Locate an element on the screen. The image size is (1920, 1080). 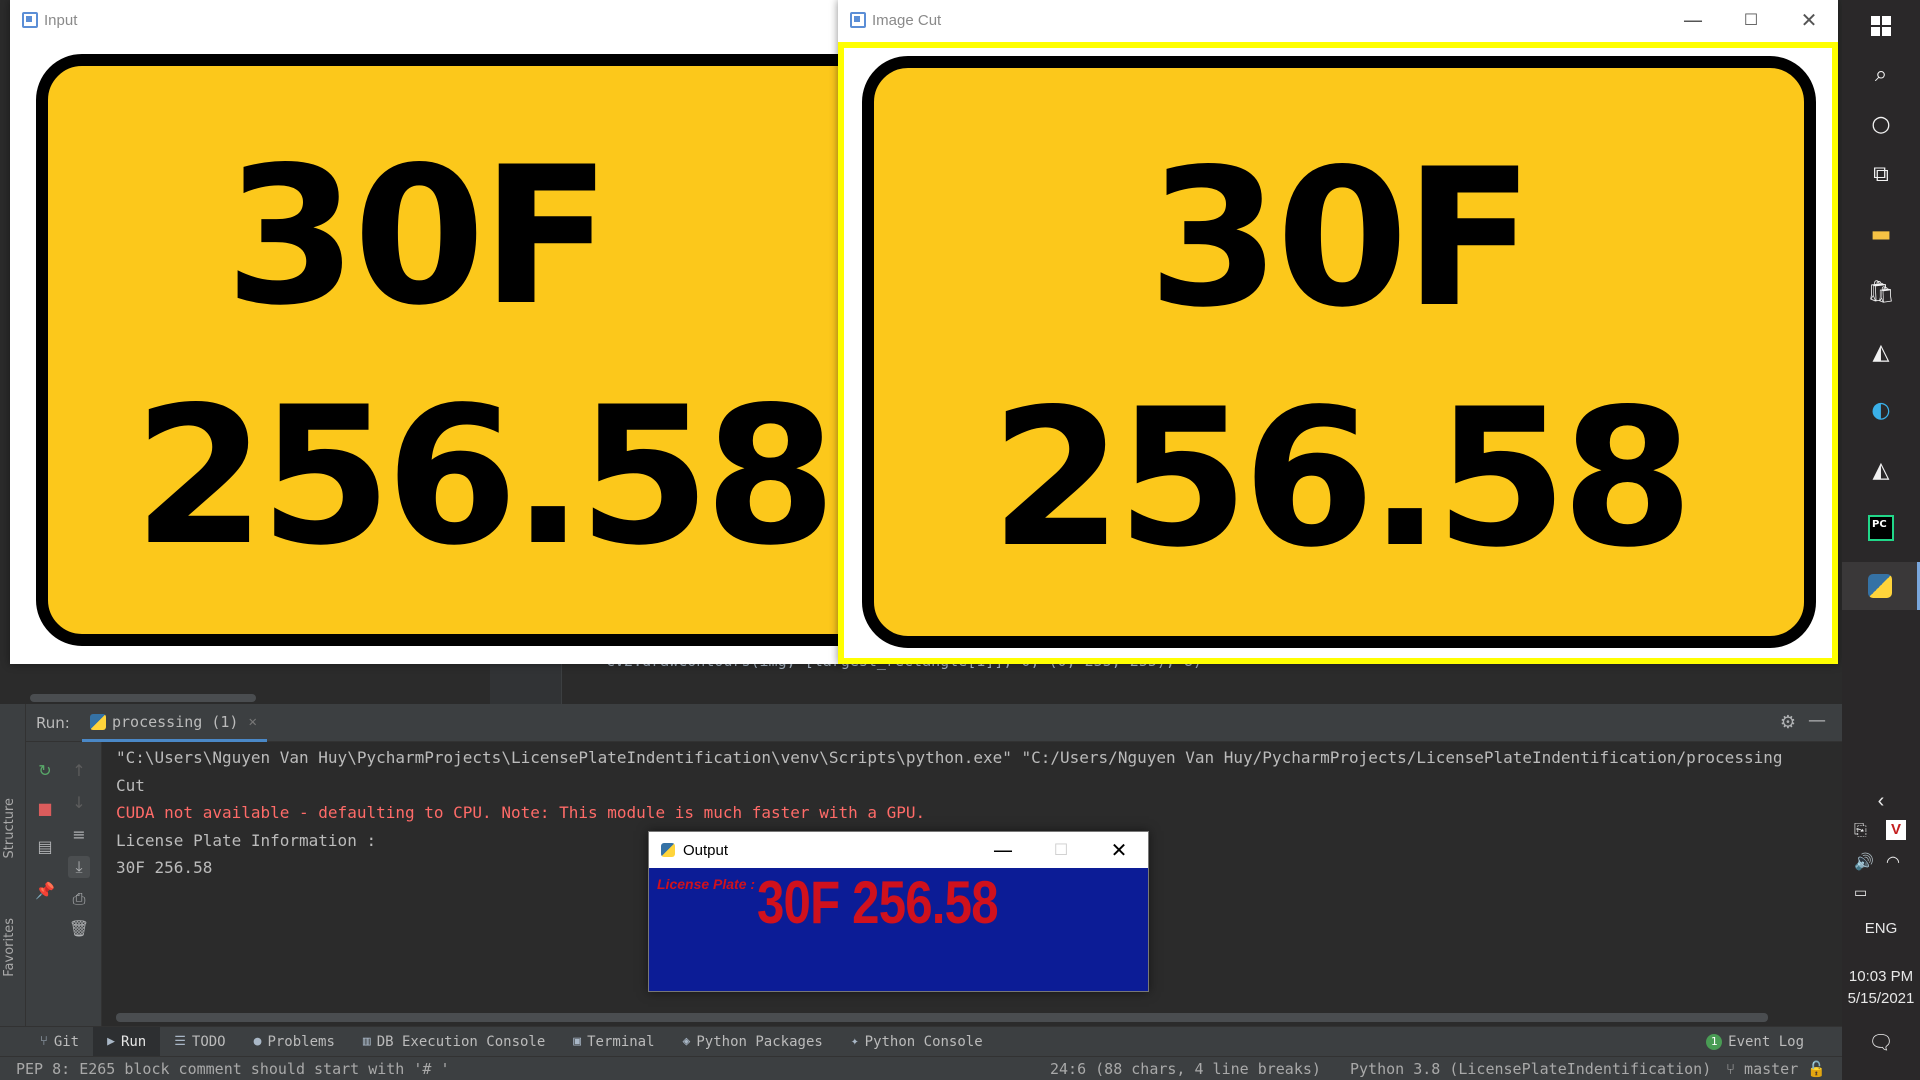
folder-icon: ▬ is located at coordinates (1881, 234).